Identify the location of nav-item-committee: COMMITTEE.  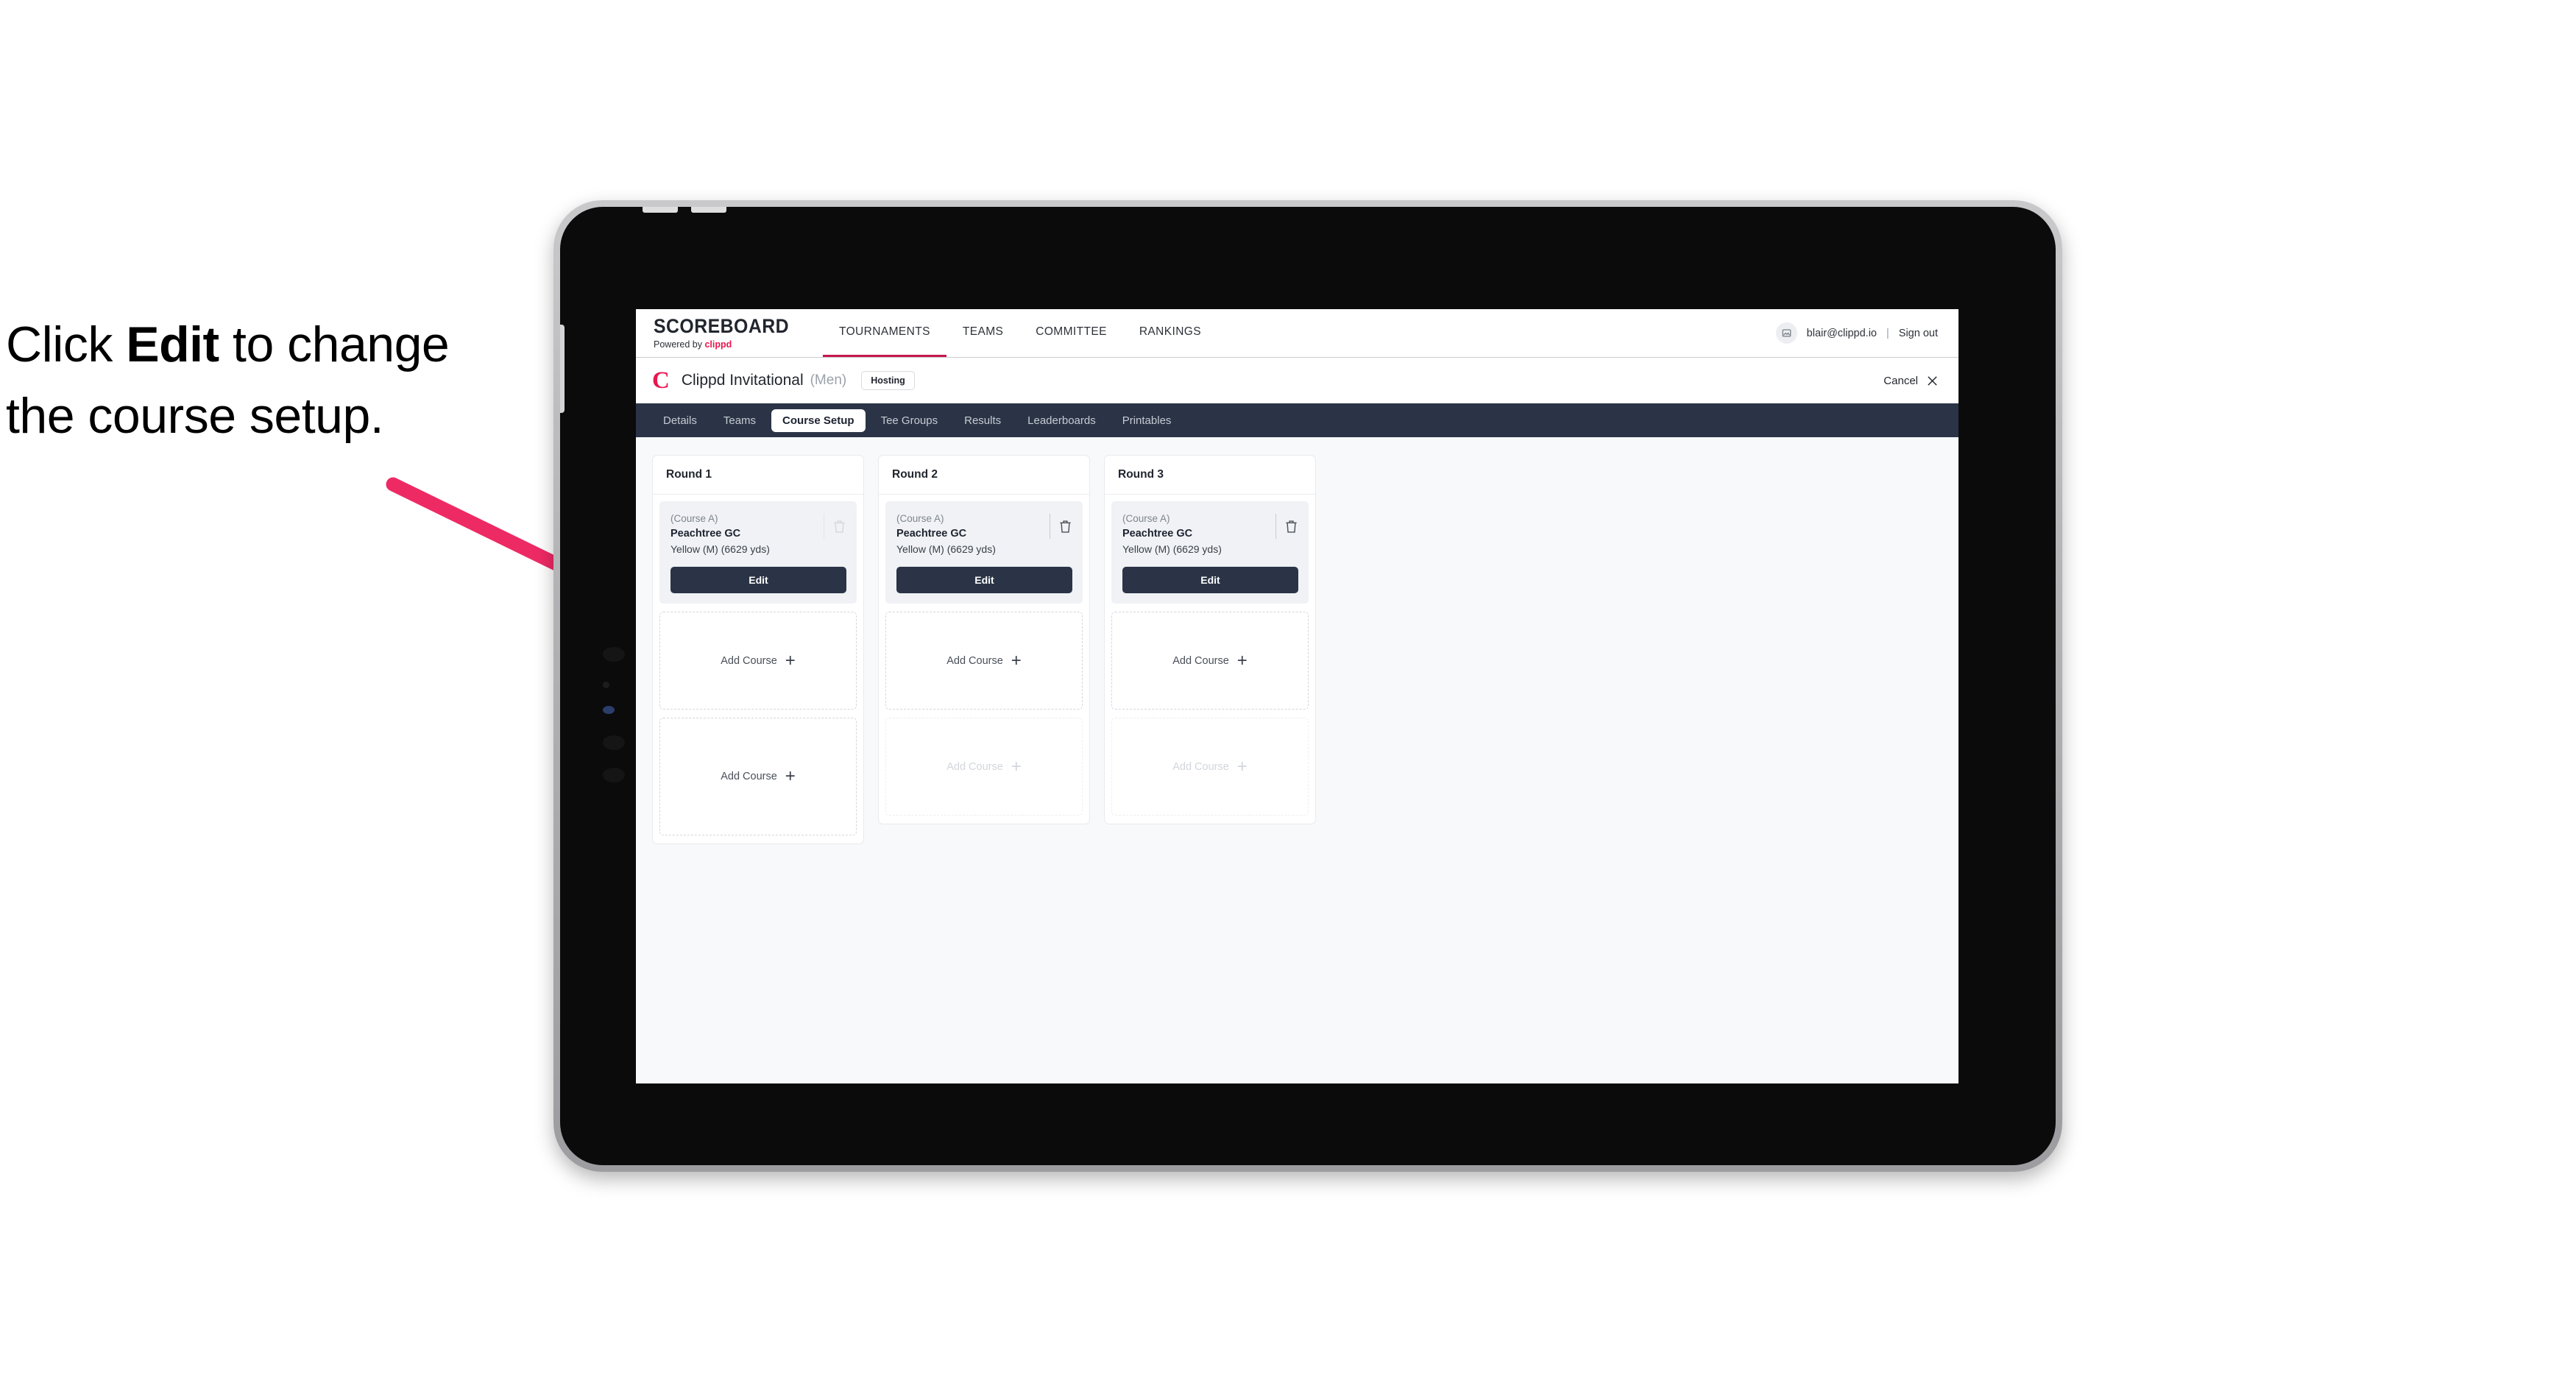
(1071, 333).